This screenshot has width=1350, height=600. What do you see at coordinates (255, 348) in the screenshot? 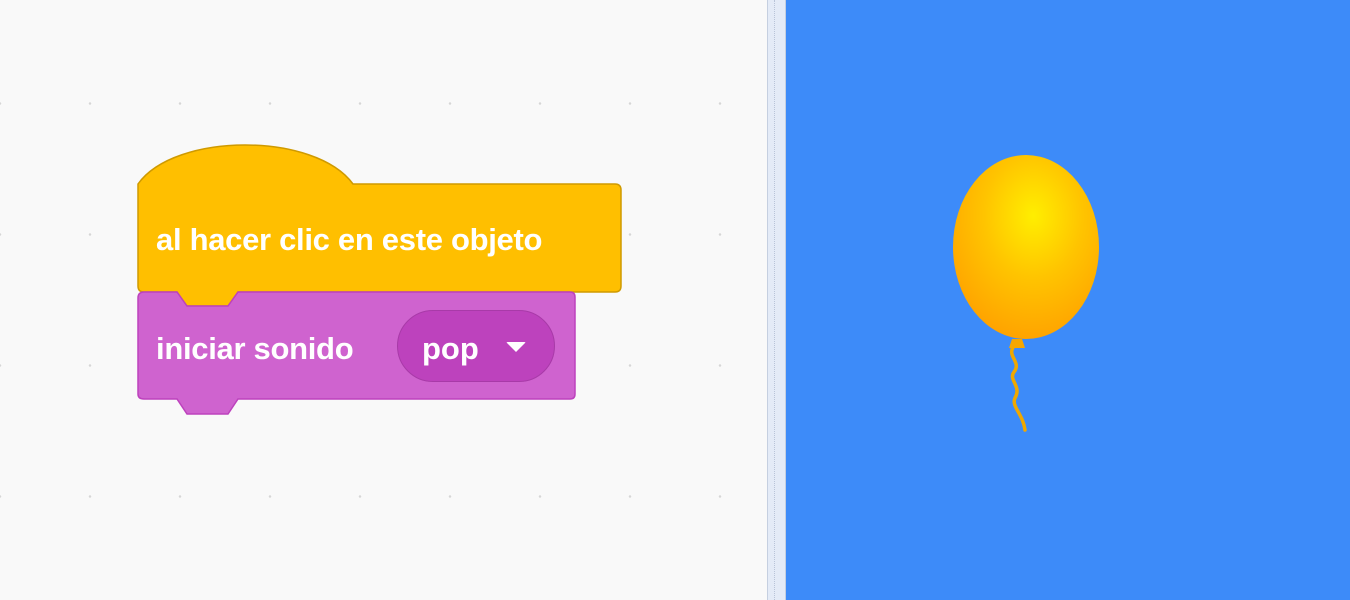
I see `start-sound-label: iniciar sonido` at bounding box center [255, 348].